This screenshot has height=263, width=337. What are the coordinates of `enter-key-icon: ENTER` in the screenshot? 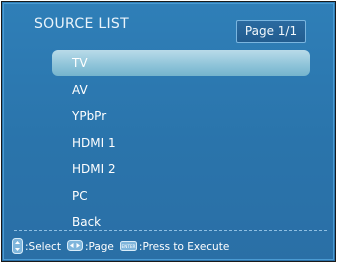 It's located at (128, 247).